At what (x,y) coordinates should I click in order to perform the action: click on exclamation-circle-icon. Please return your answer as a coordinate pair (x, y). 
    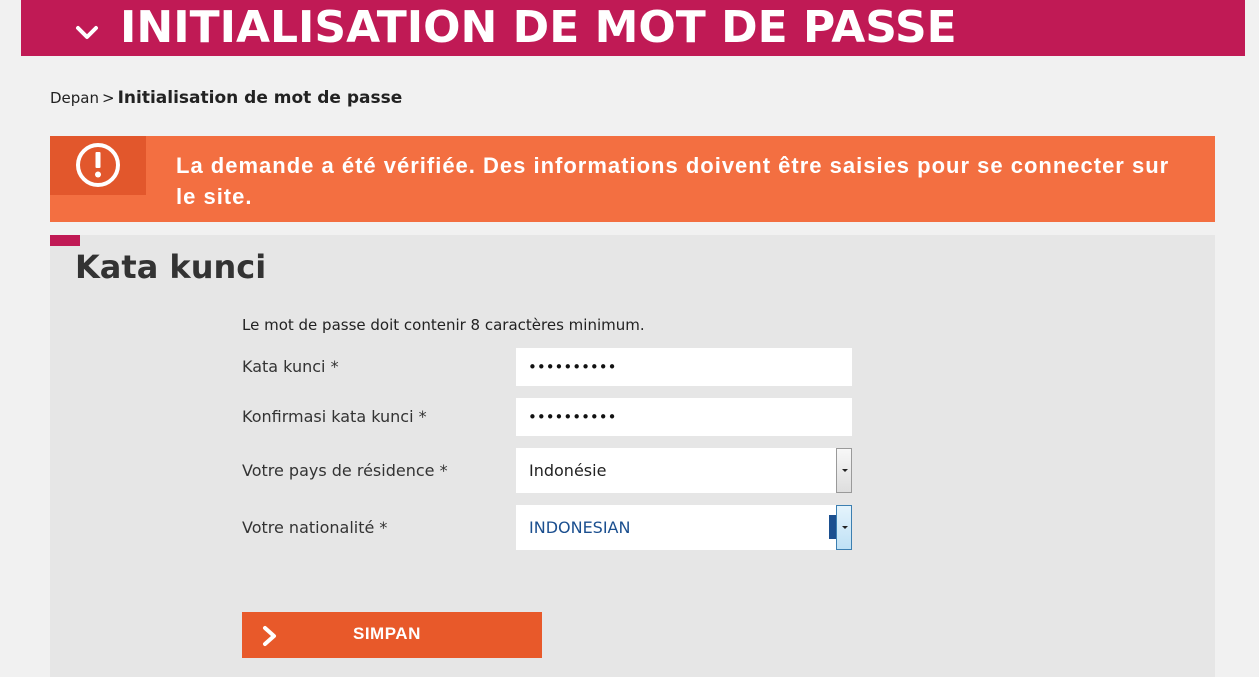
    Looking at the image, I should click on (98, 165).